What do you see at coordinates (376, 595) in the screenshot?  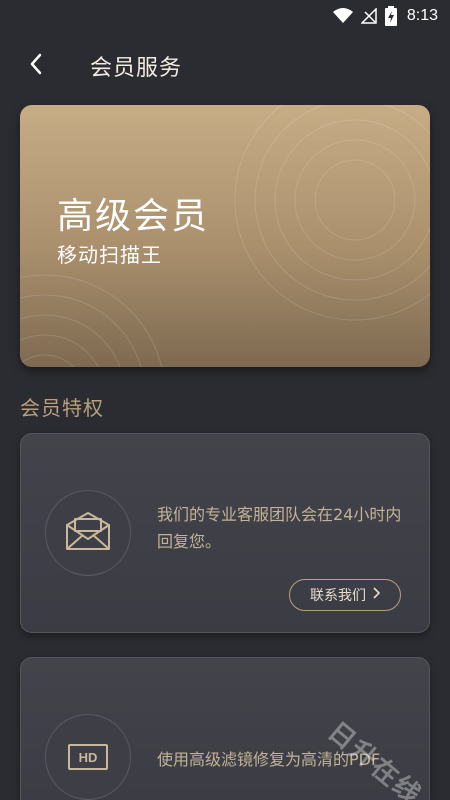 I see `chevron-right-icon` at bounding box center [376, 595].